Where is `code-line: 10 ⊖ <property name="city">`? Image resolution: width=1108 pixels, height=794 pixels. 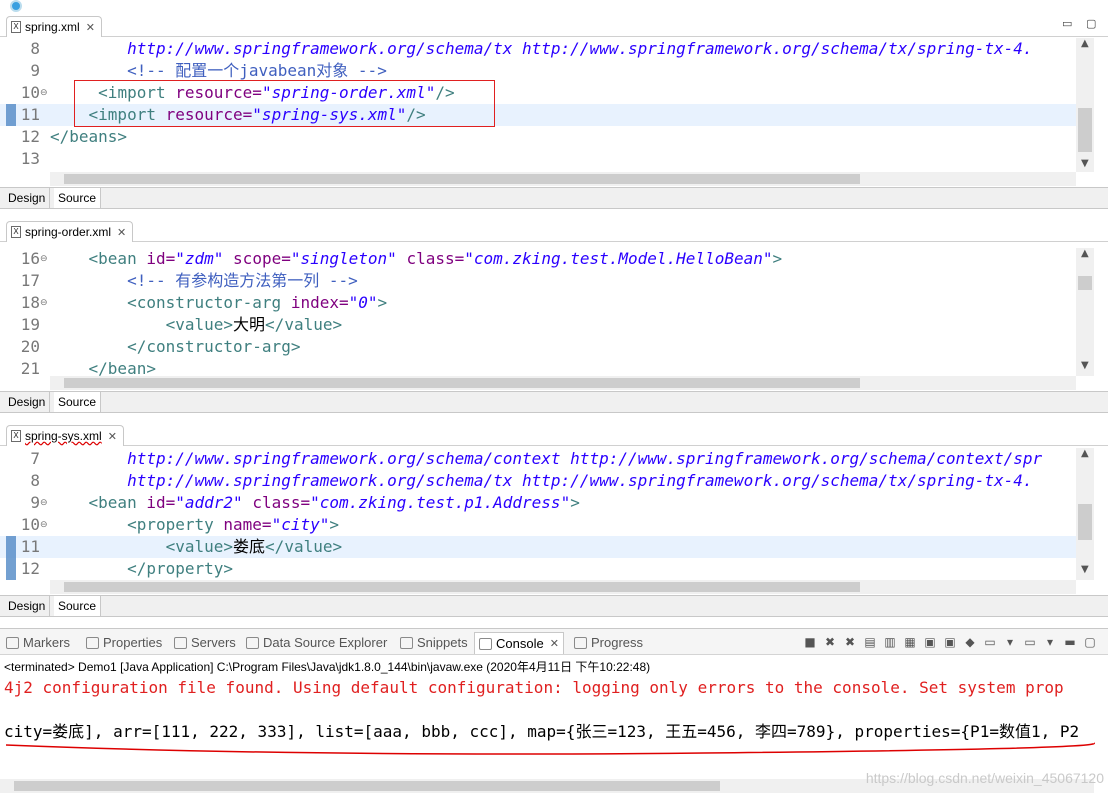 code-line: 10 ⊖ <property name="city"> is located at coordinates (538, 525).